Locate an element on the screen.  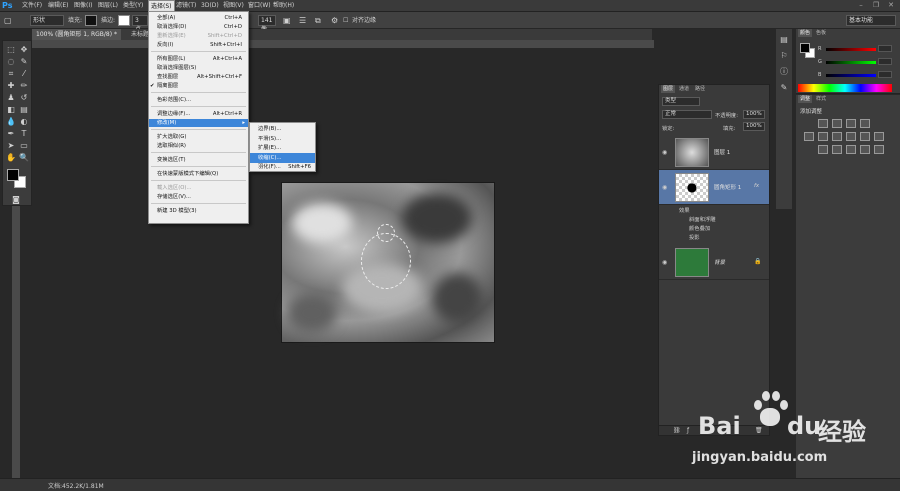
fill-swatch is located at coordinates (91, 20).